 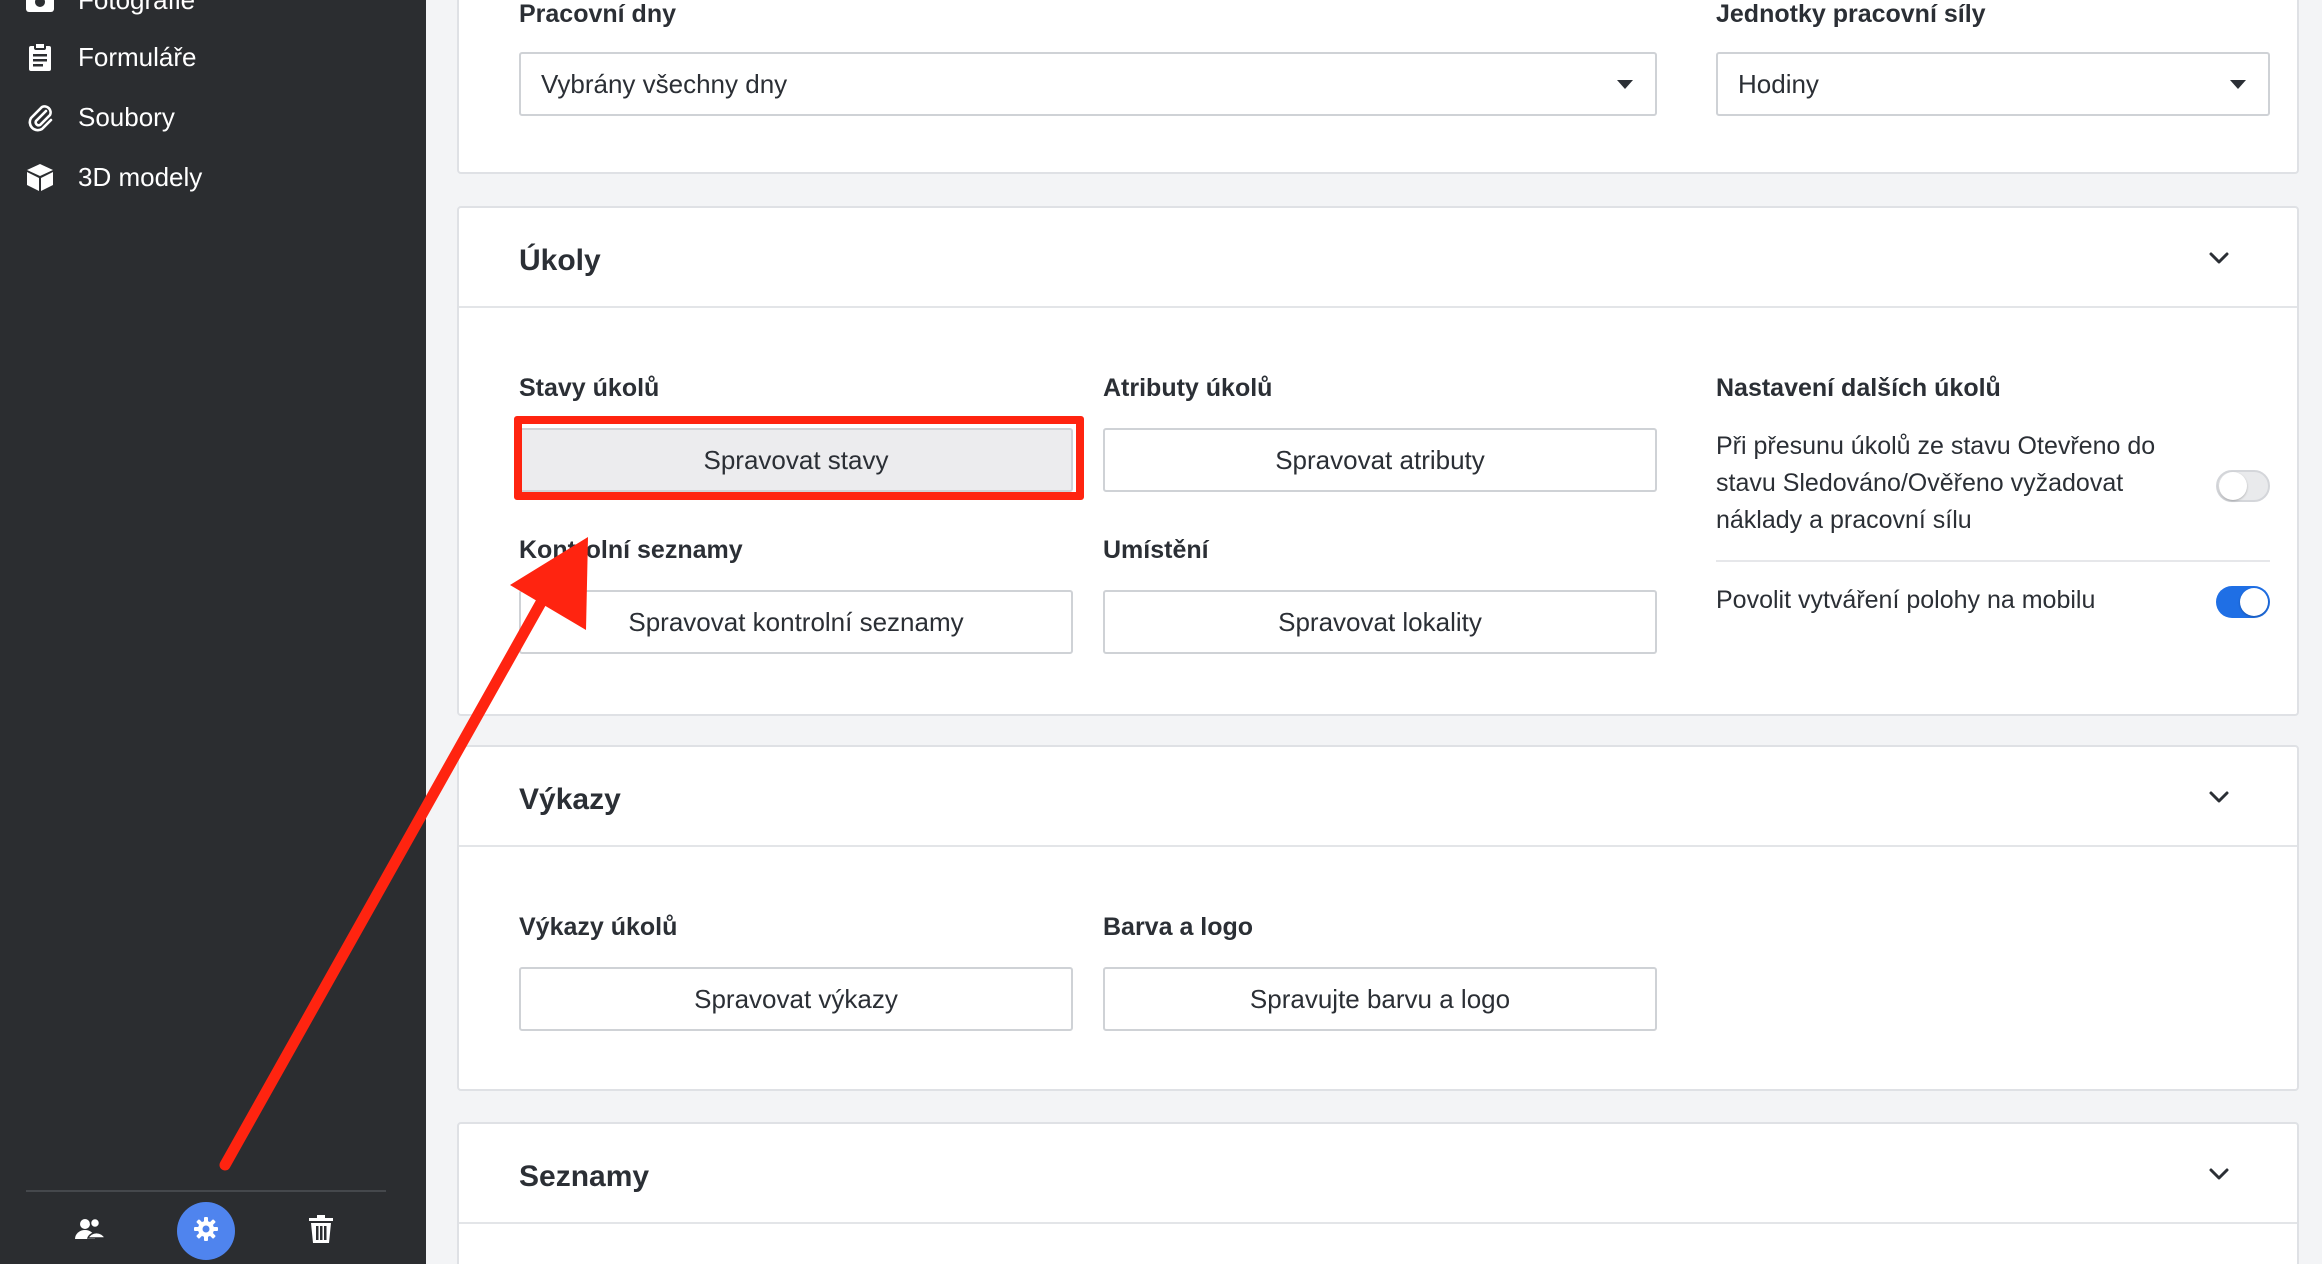 I want to click on manage-locations-button: Spravovat lokality, so click(x=1380, y=622).